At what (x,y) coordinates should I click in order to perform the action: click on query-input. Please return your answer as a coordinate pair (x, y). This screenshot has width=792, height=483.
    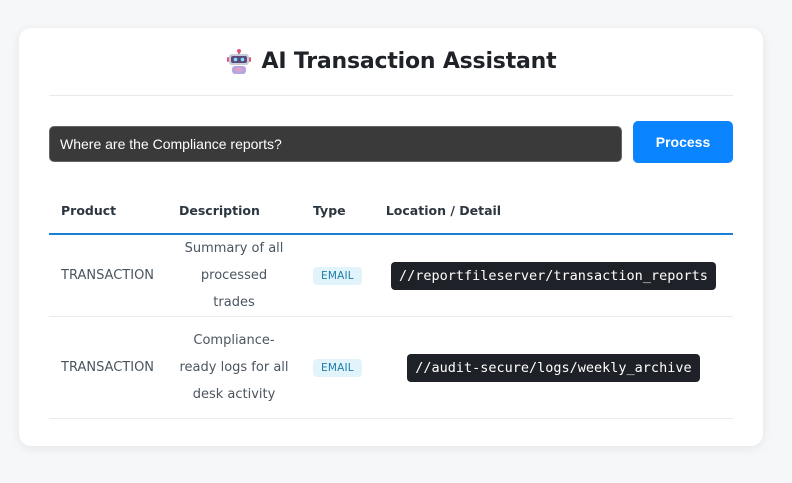
    Looking at the image, I should click on (335, 144).